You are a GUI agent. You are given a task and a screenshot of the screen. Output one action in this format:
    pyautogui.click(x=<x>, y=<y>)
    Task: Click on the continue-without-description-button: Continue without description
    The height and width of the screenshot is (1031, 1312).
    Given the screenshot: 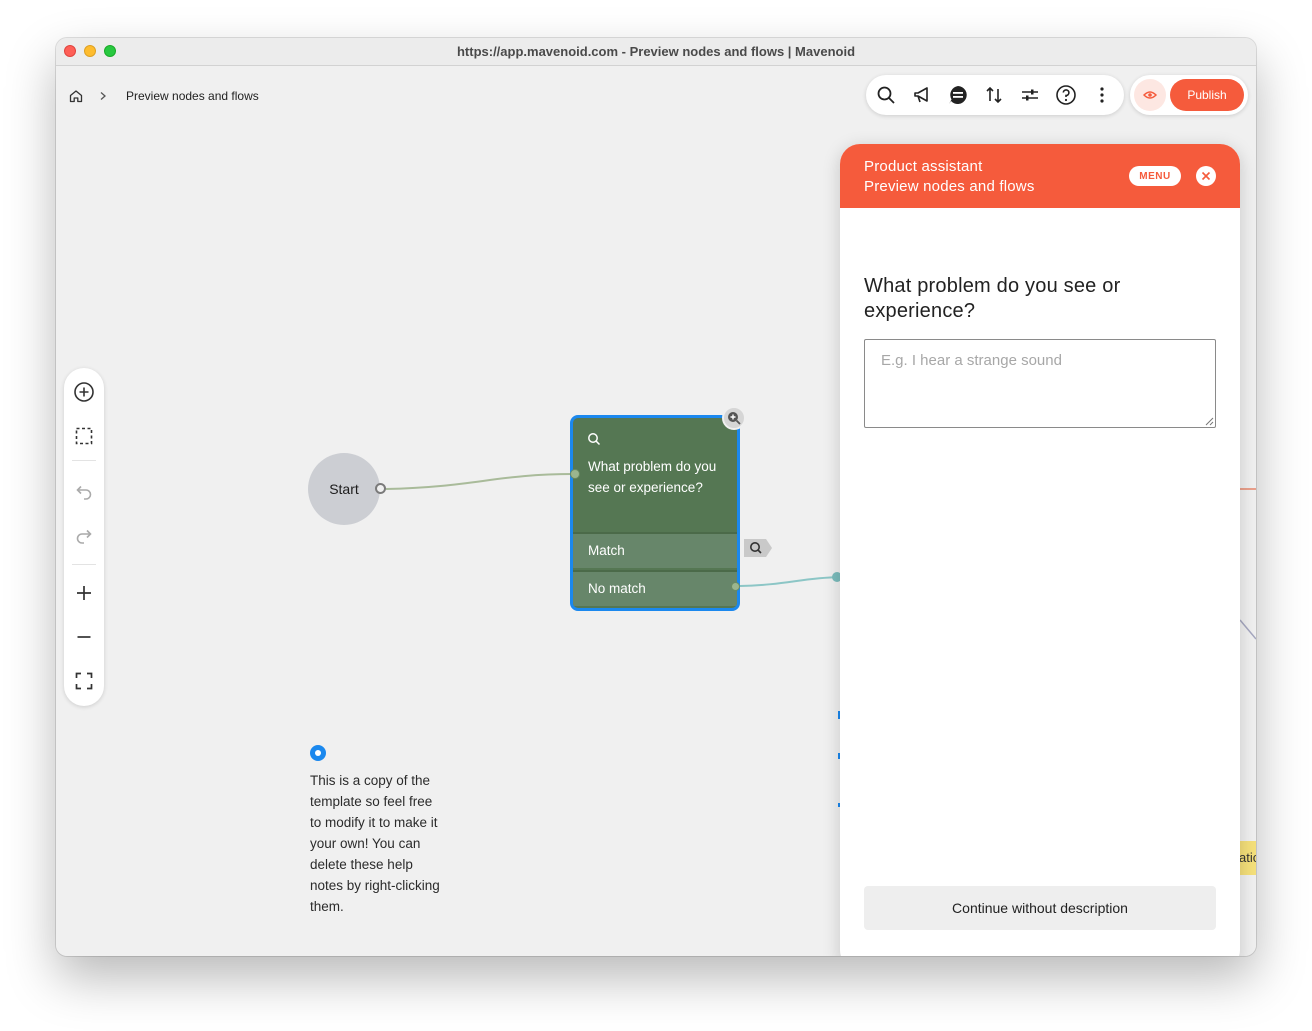 What is the action you would take?
    pyautogui.click(x=1040, y=908)
    